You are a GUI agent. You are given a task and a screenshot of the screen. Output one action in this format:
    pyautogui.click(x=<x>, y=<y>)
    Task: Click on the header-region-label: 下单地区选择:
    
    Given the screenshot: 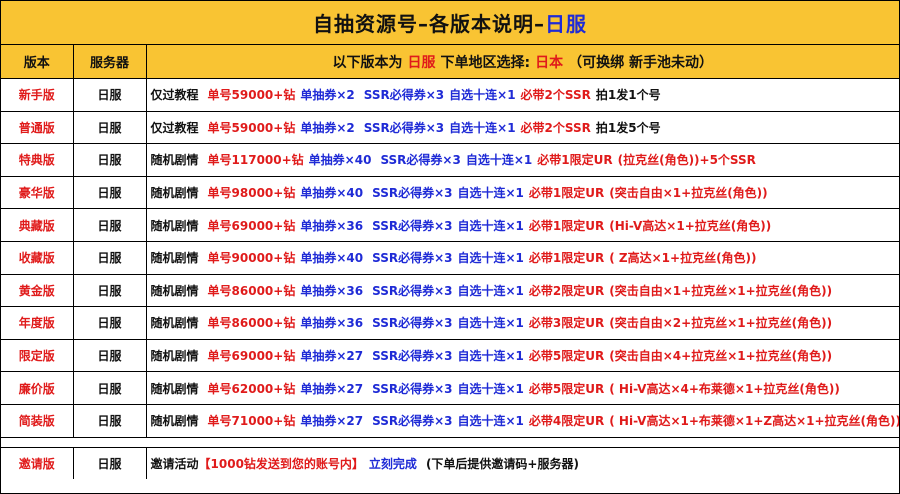 What is the action you would take?
    pyautogui.click(x=485, y=62)
    